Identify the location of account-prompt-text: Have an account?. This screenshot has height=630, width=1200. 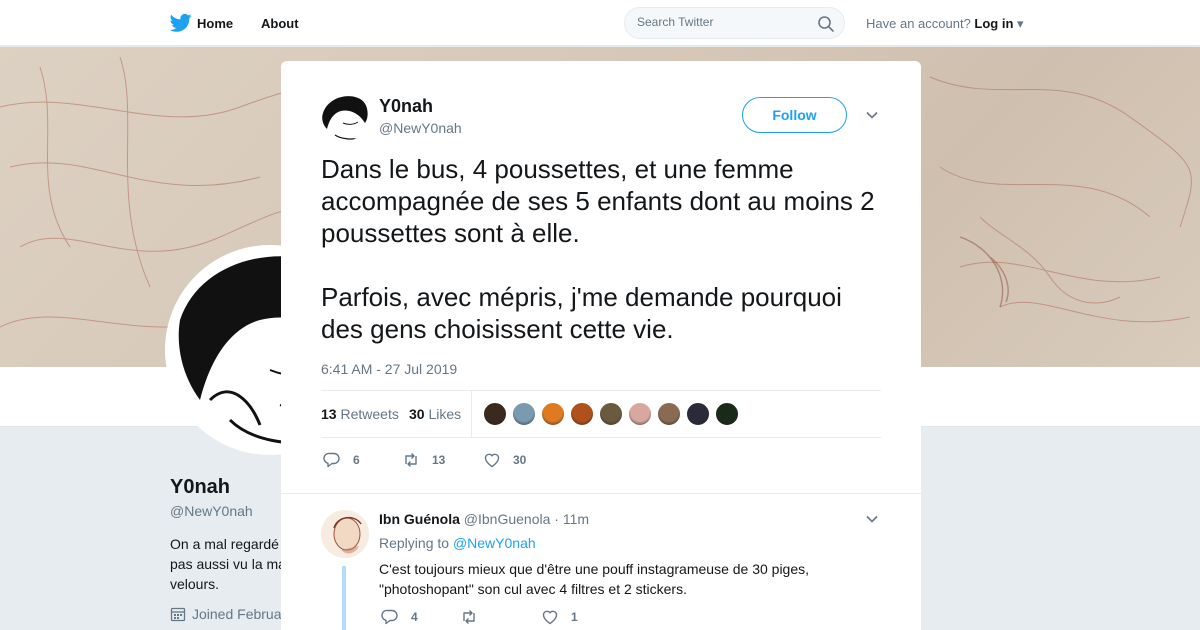
(918, 23).